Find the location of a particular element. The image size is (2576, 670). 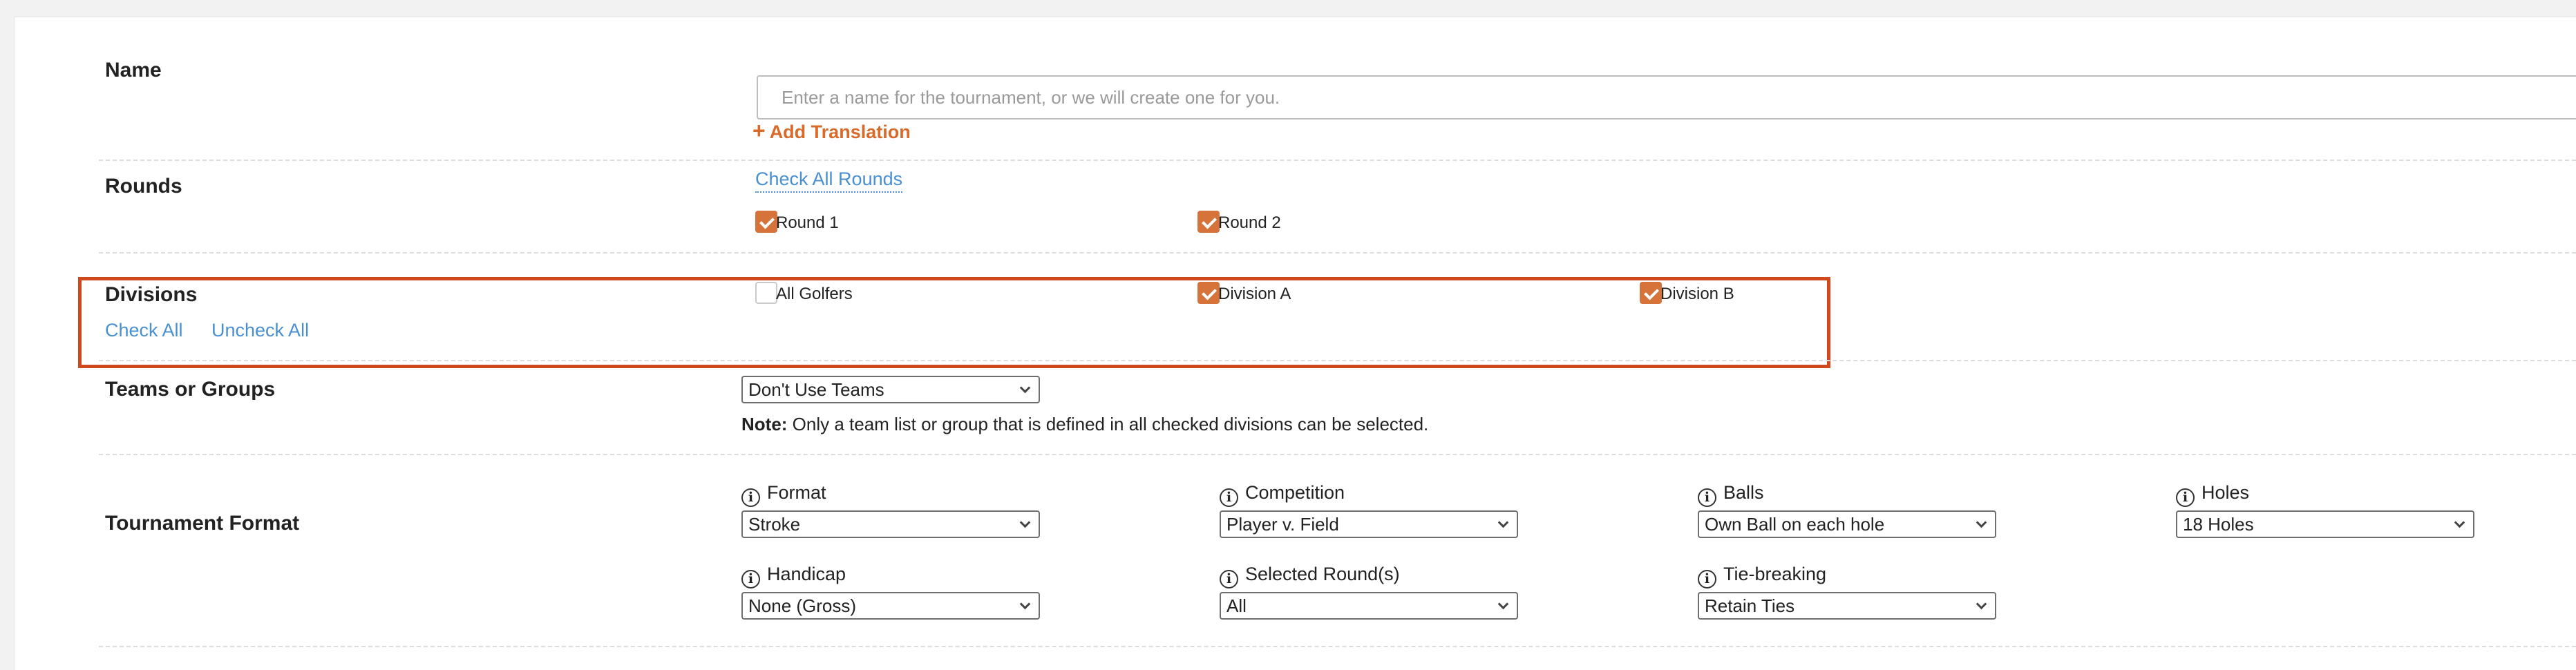

round-1-label: Round 1 is located at coordinates (807, 222).